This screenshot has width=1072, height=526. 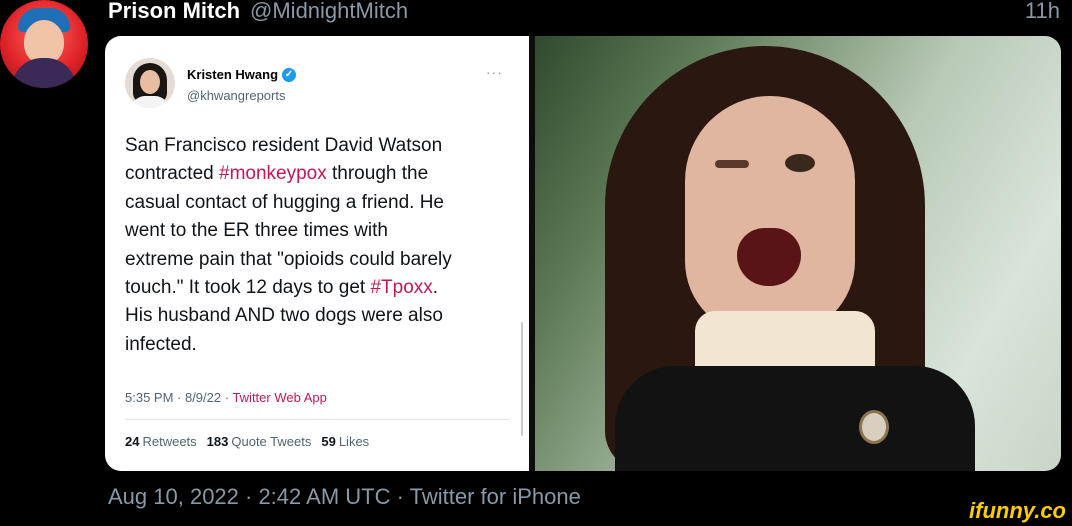 I want to click on author-display-name: Prison Mitch, so click(x=174, y=12).